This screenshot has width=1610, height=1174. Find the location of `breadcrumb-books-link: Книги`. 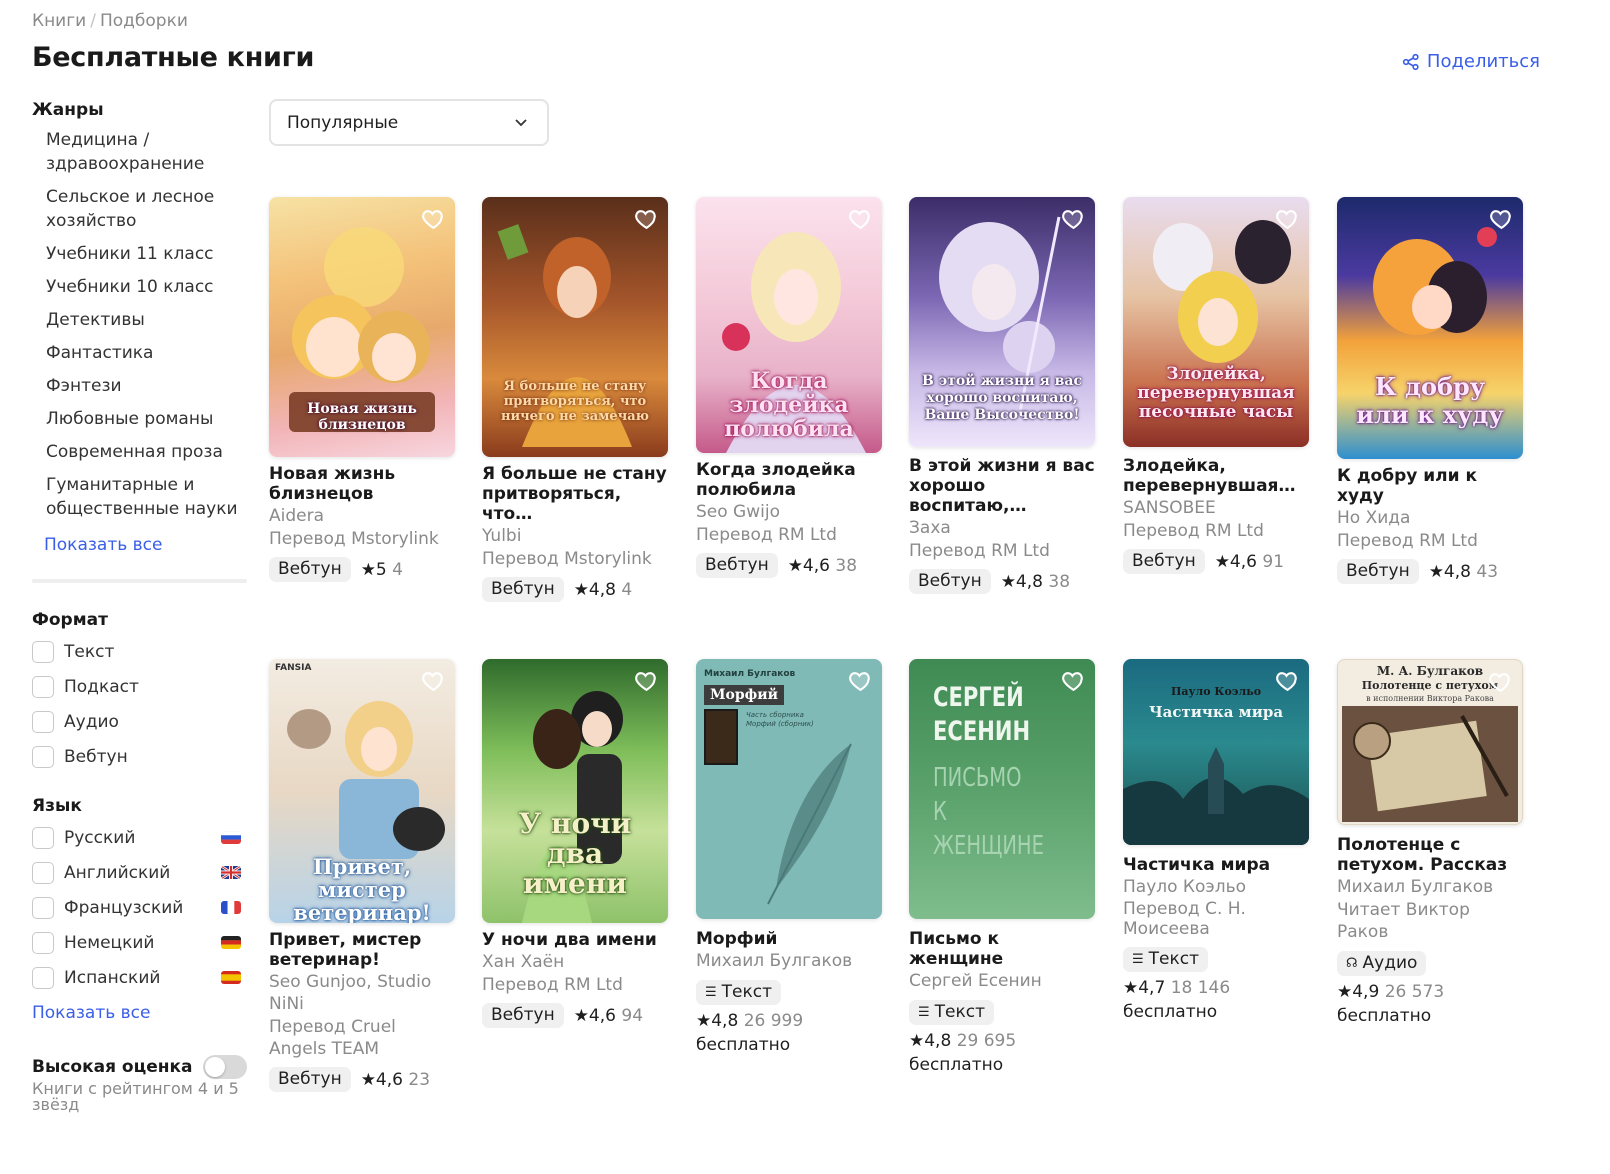

breadcrumb-books-link: Книги is located at coordinates (59, 21).